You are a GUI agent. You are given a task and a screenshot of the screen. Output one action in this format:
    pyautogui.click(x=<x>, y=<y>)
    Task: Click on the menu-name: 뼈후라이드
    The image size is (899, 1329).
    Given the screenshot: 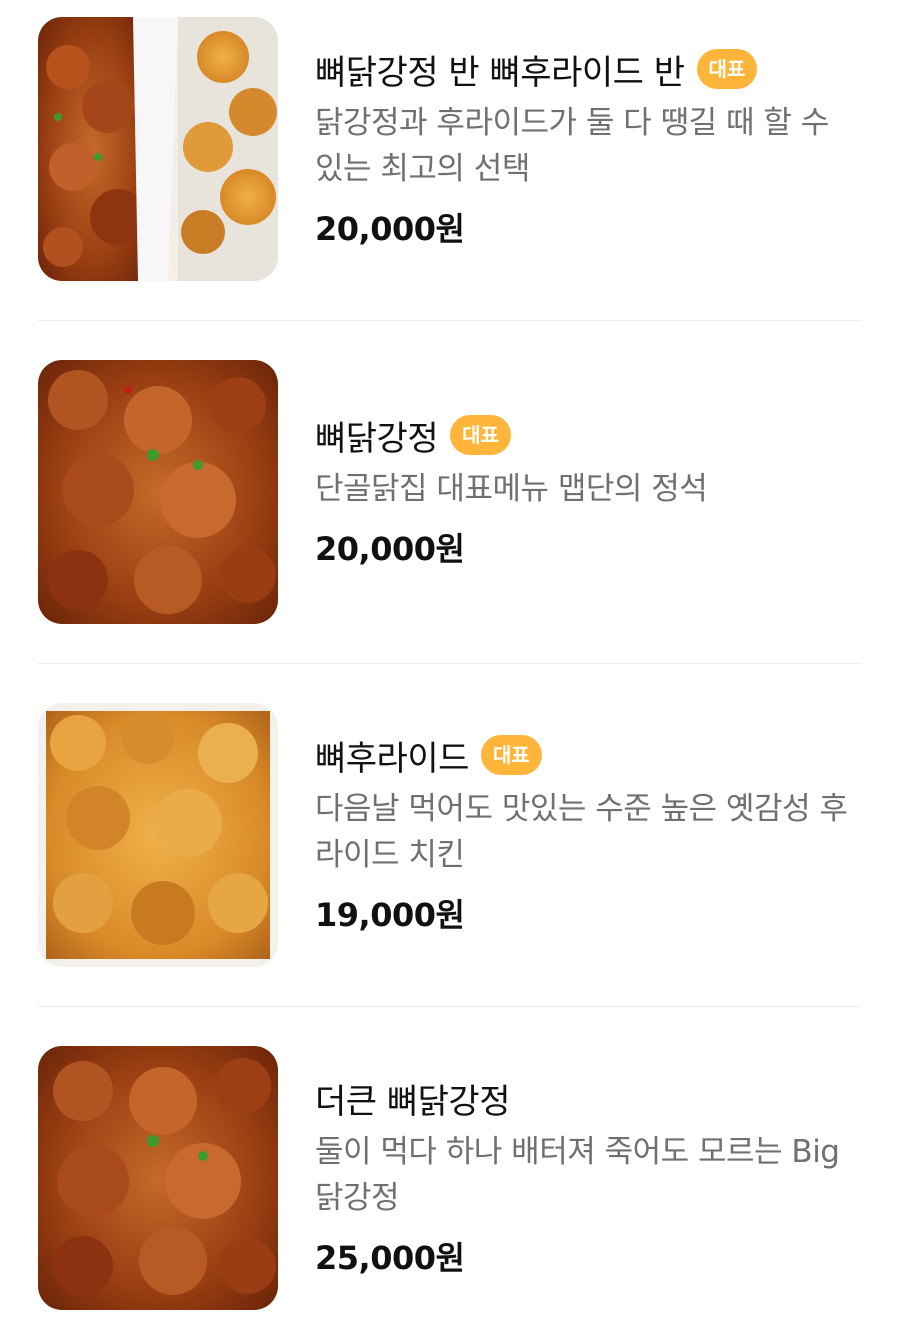 What is the action you would take?
    pyautogui.click(x=392, y=758)
    